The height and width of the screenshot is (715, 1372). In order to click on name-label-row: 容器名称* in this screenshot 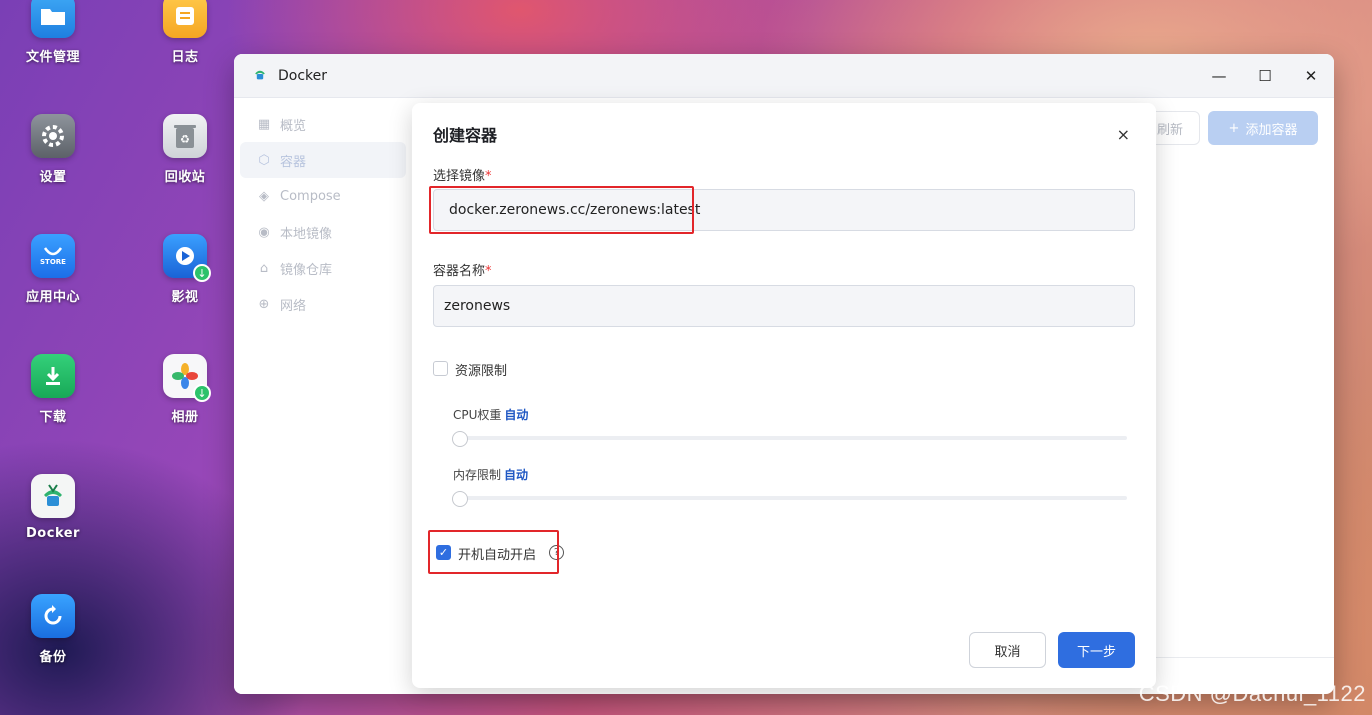, I will do `click(462, 269)`.